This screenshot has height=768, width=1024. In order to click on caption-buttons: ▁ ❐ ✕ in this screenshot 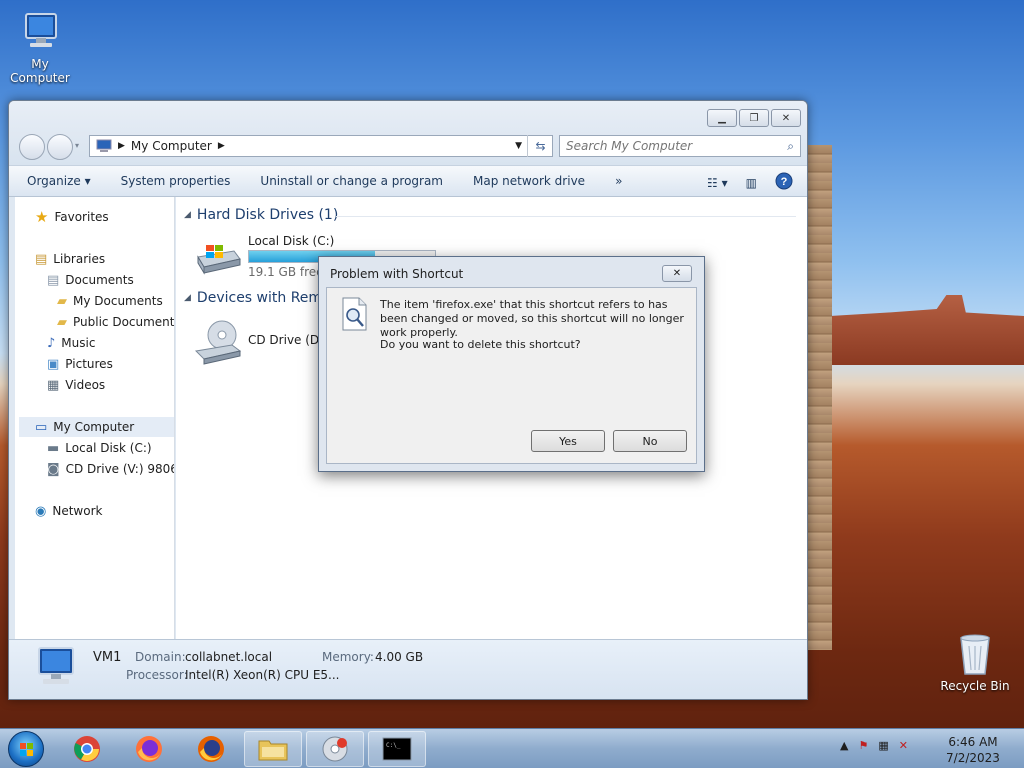, I will do `click(754, 118)`.